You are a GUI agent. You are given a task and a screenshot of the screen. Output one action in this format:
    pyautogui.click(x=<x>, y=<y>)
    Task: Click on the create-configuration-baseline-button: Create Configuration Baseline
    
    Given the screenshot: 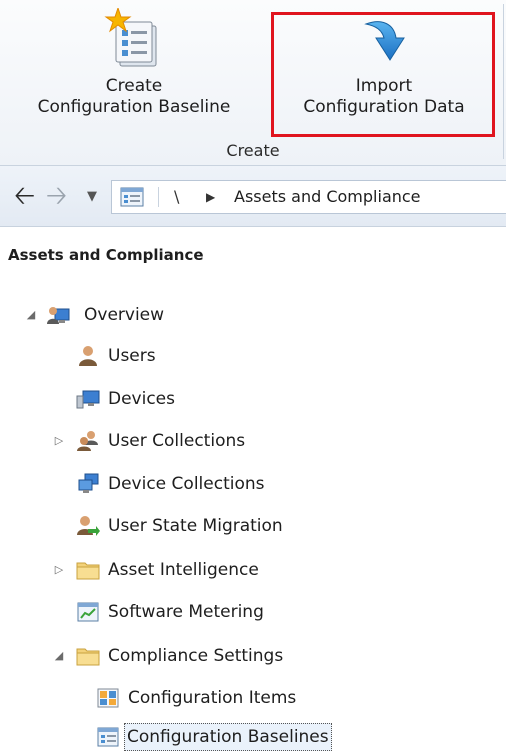 What is the action you would take?
    pyautogui.click(x=134, y=72)
    